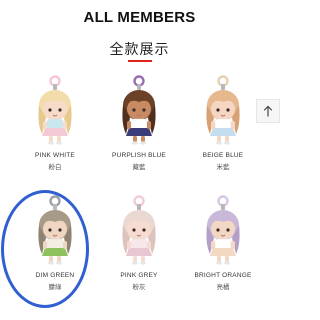 This screenshot has width=320, height=320. What do you see at coordinates (139, 167) in the screenshot?
I see `product-name-chinese: 藏藍` at bounding box center [139, 167].